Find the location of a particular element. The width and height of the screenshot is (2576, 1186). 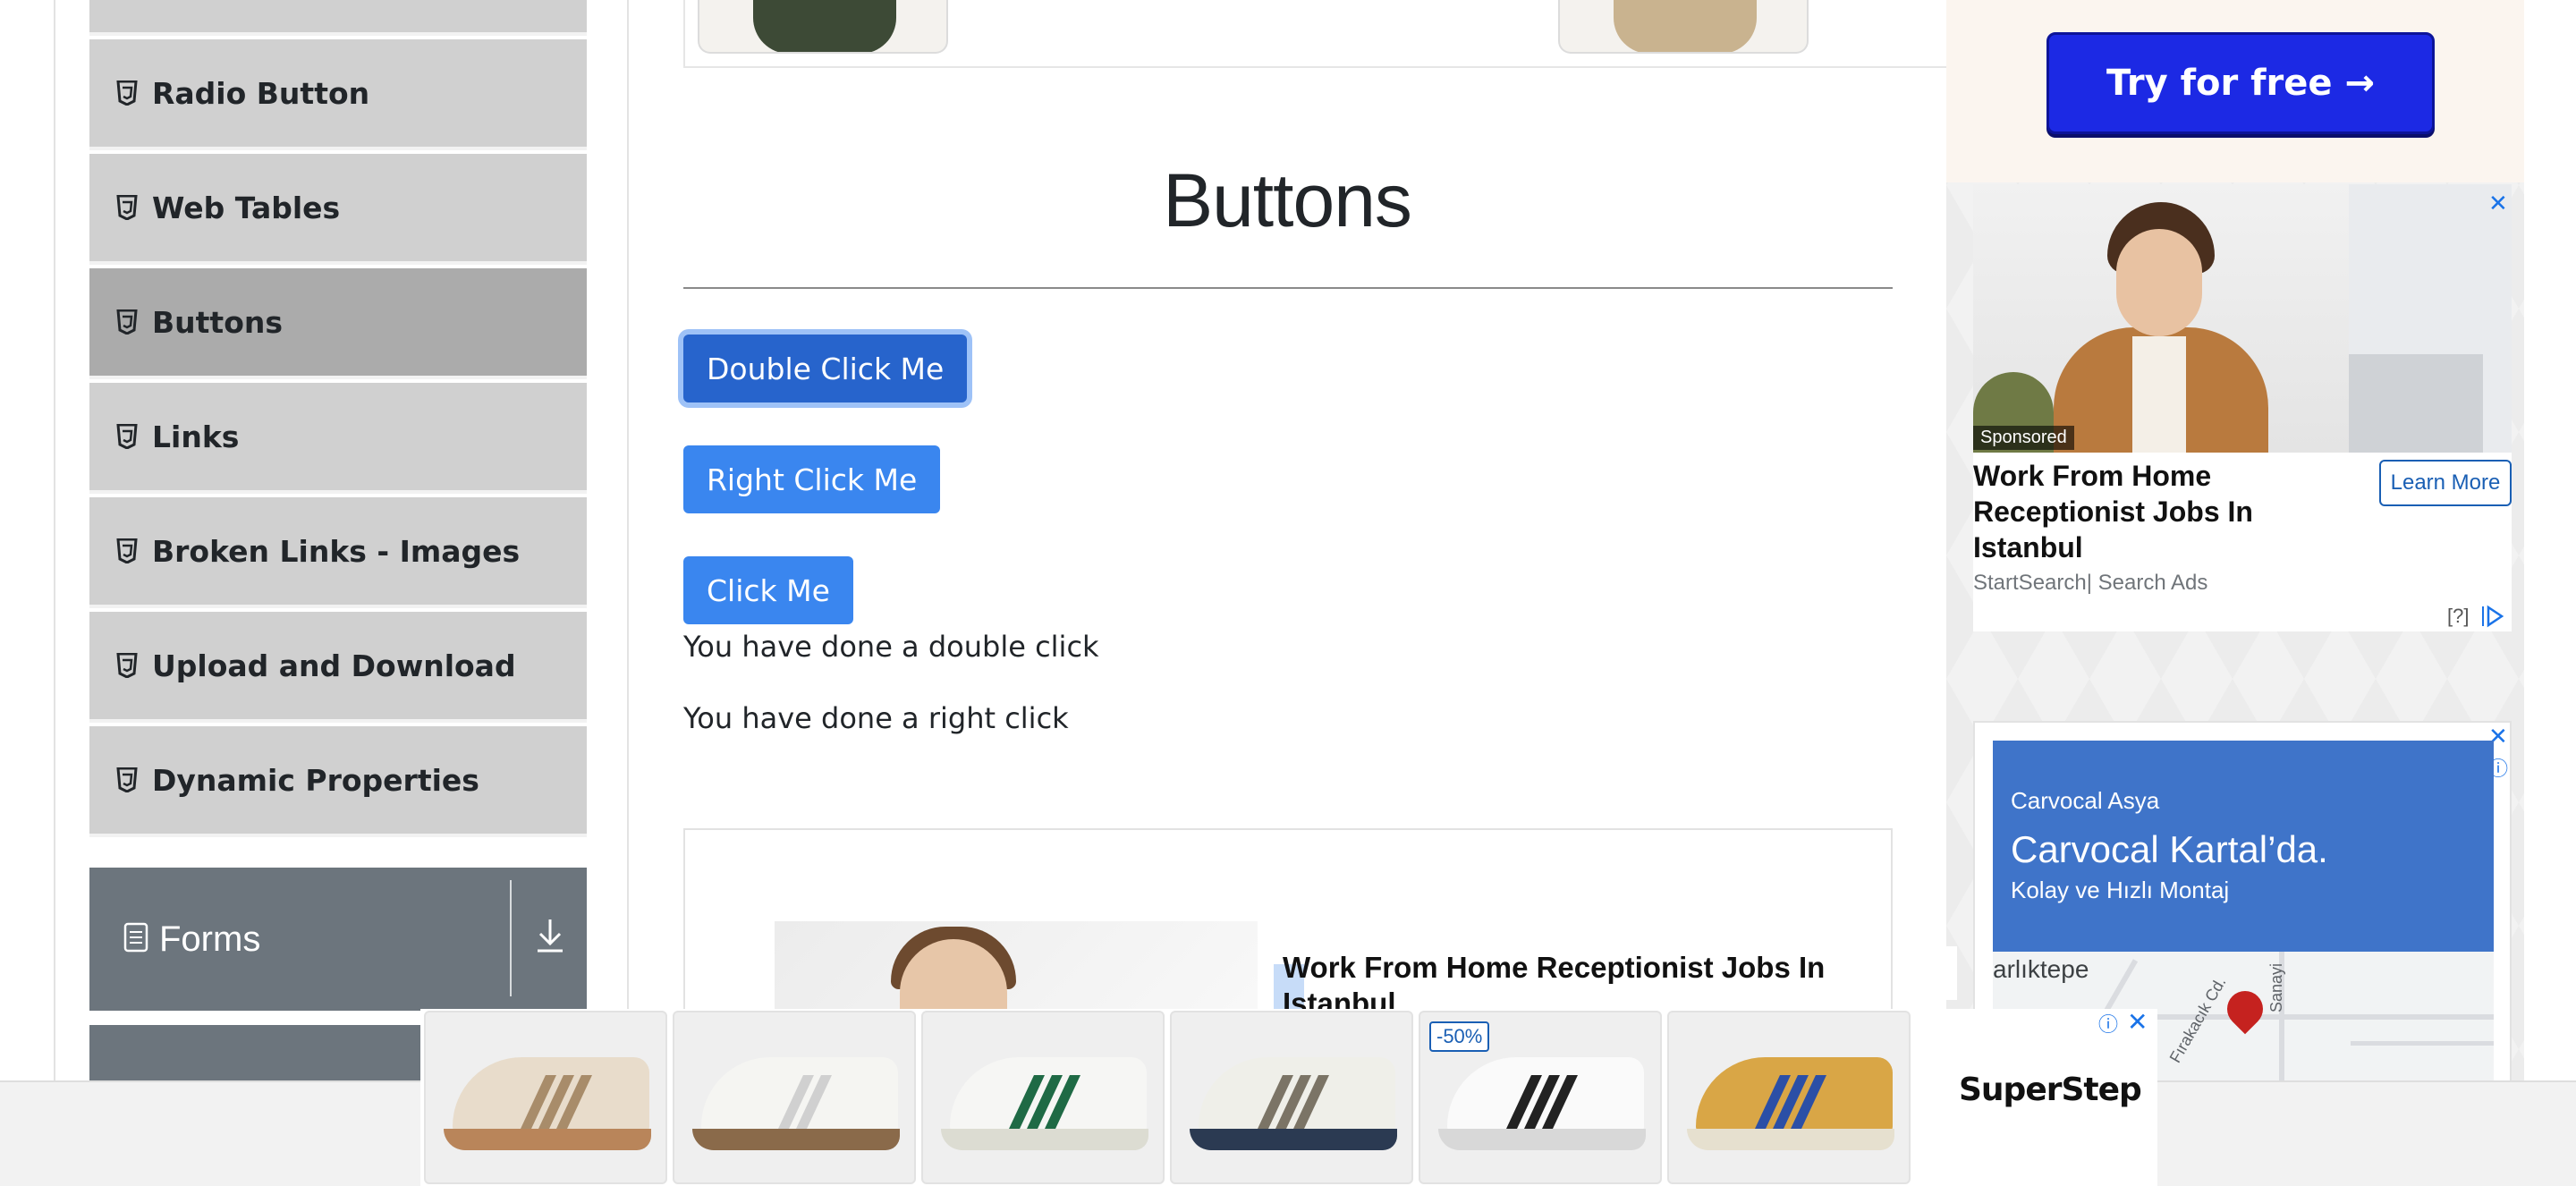

product-card is located at coordinates (1318, 34).